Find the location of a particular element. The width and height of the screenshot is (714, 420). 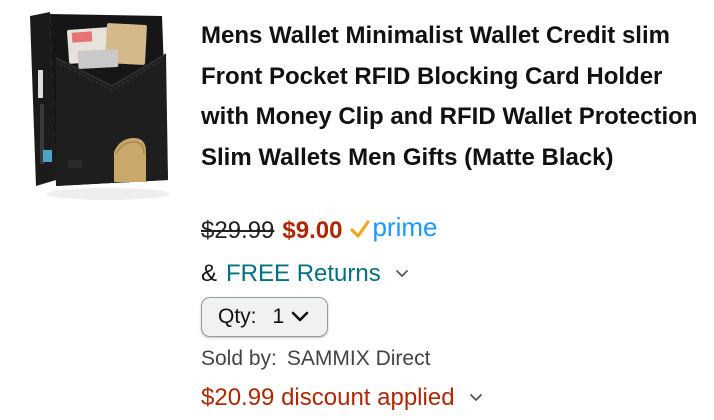

prime-badge: prime is located at coordinates (393, 227).